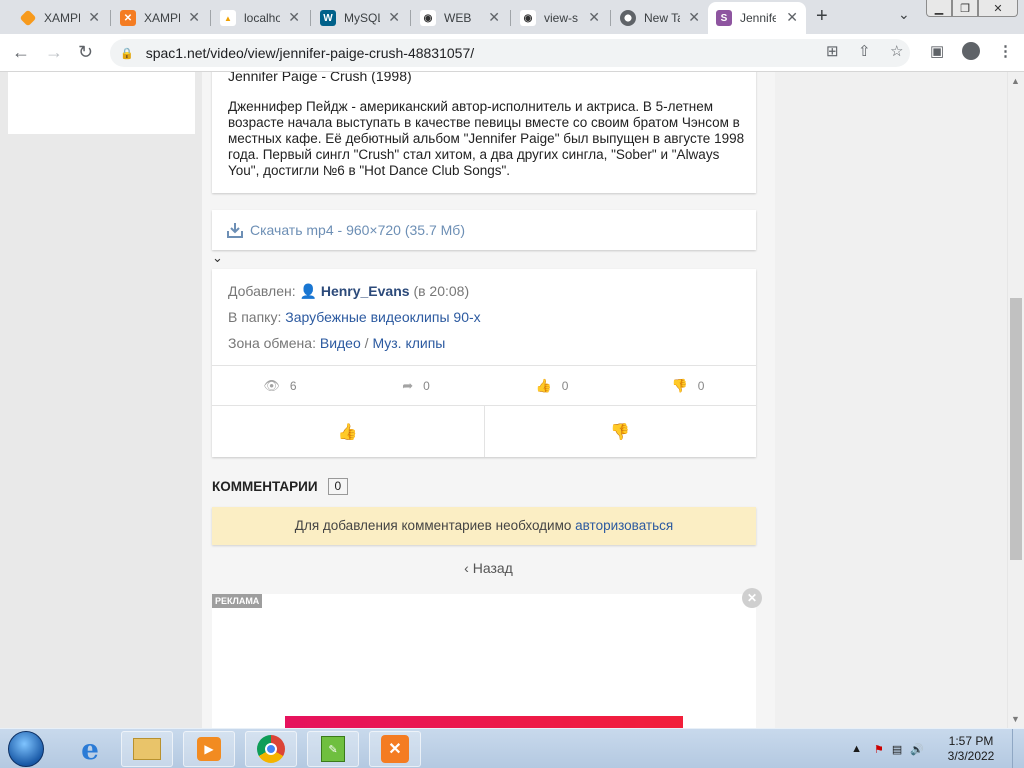 This screenshot has height=768, width=1024. What do you see at coordinates (1018, 748) in the screenshot?
I see `show-desktop-button` at bounding box center [1018, 748].